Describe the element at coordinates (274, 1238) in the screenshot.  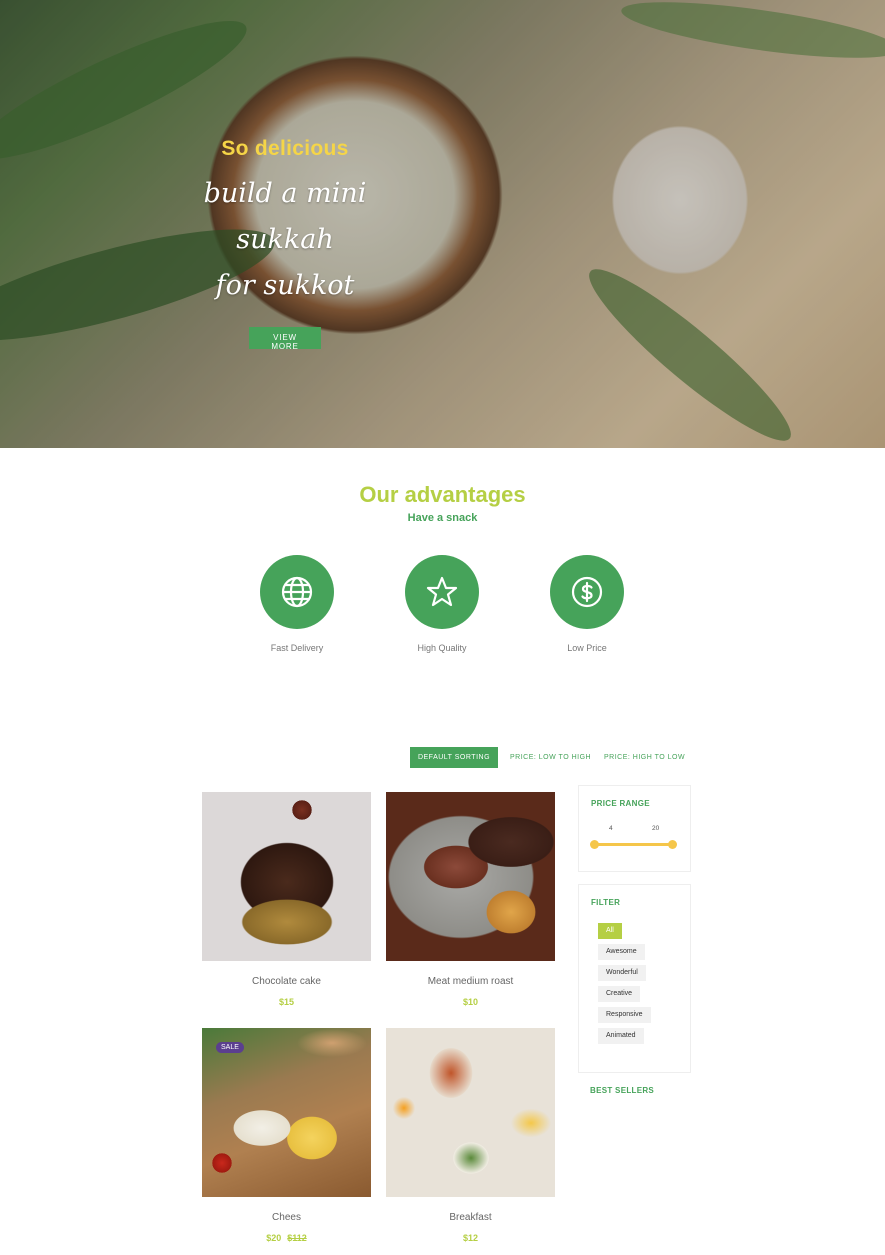
I see `product-price-current: $20` at that location.